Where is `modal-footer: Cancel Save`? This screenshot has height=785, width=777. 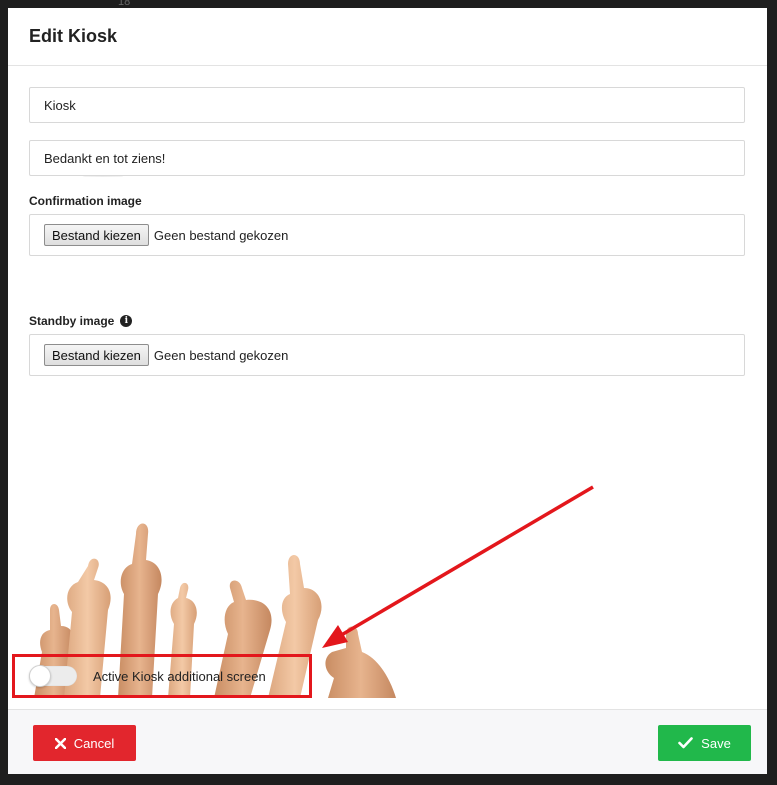
modal-footer: Cancel Save is located at coordinates (387, 741).